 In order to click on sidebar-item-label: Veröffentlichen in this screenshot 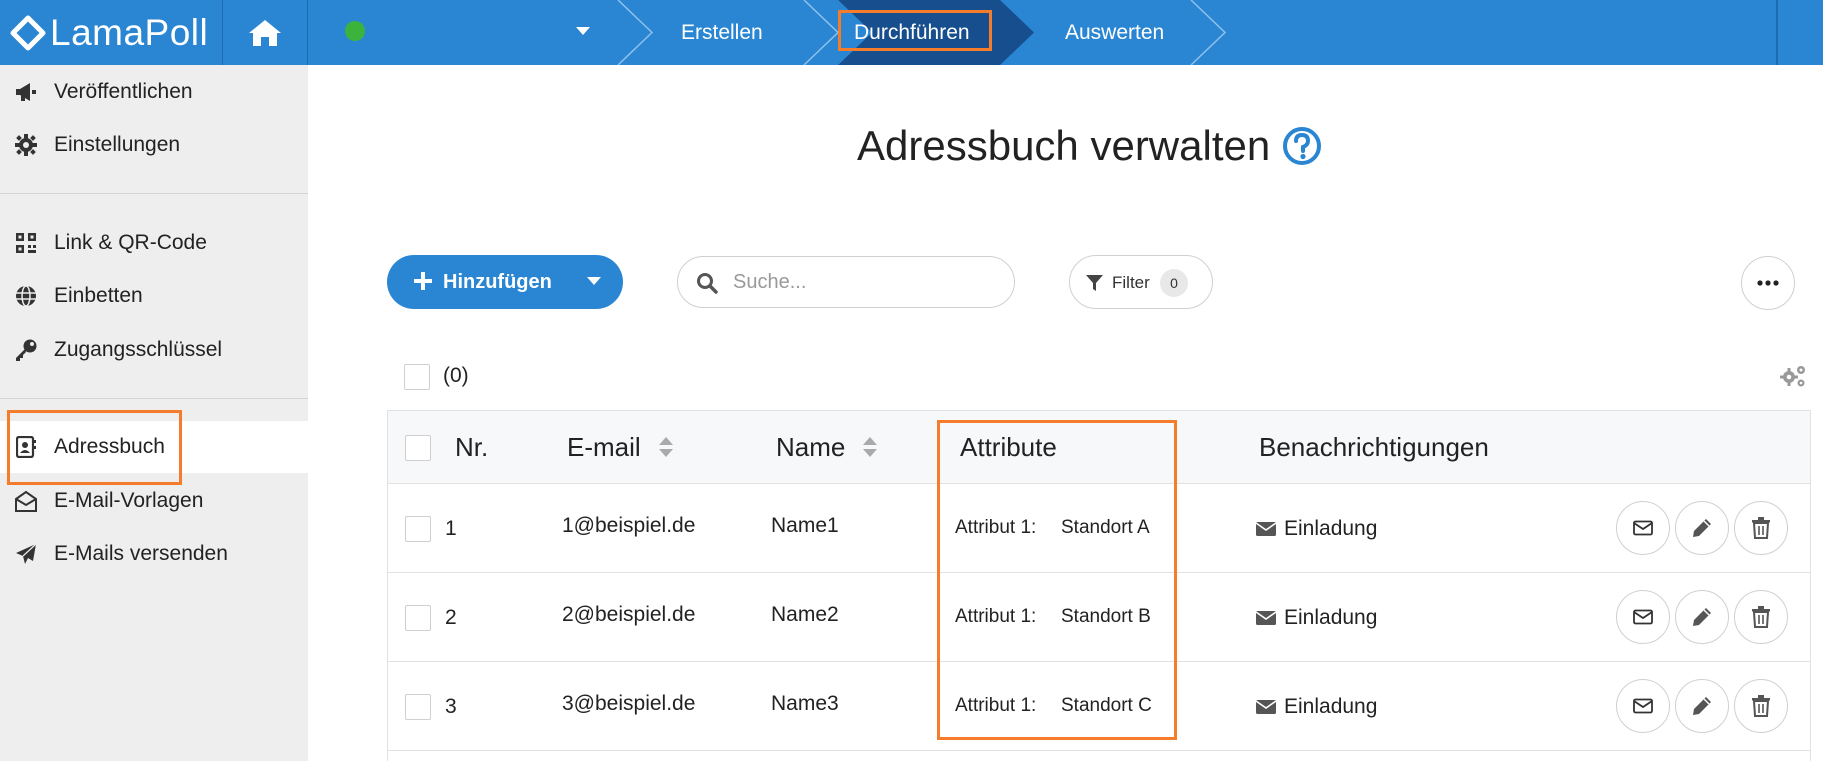, I will do `click(123, 91)`.